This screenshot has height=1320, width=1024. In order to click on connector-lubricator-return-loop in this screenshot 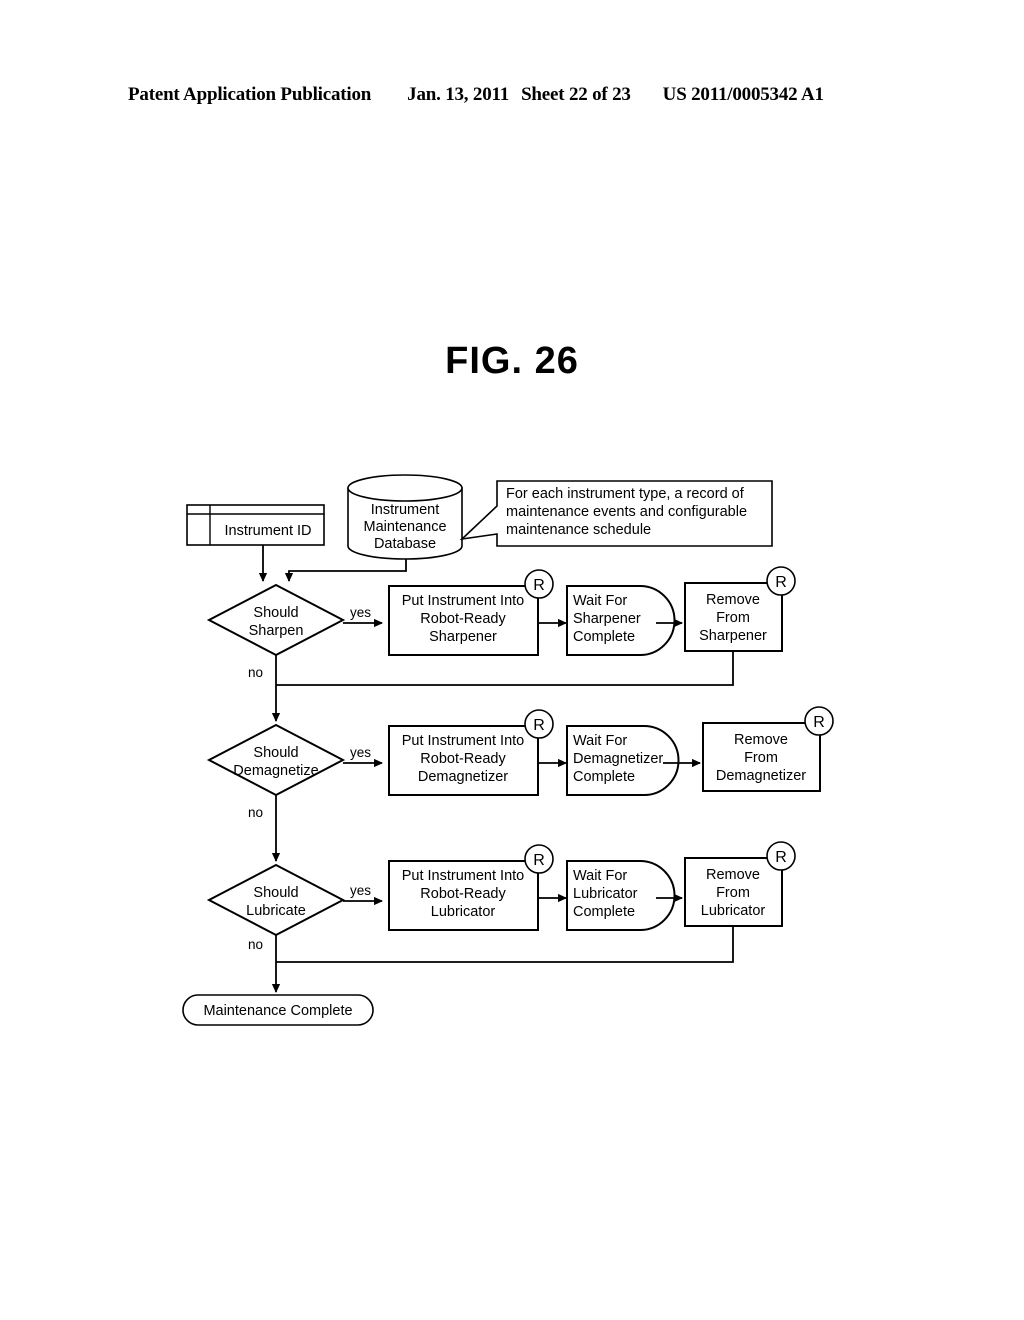, I will do `click(505, 944)`.